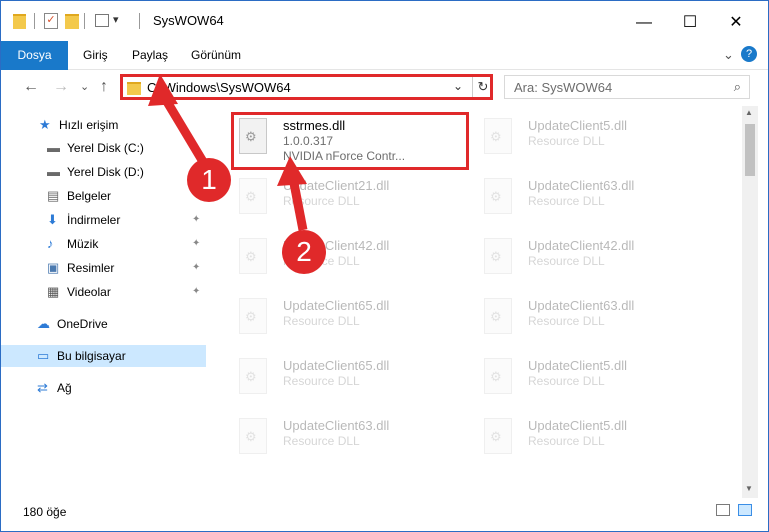  Describe the element at coordinates (228, 152) in the screenshot. I see `annotation-overlay` at that location.